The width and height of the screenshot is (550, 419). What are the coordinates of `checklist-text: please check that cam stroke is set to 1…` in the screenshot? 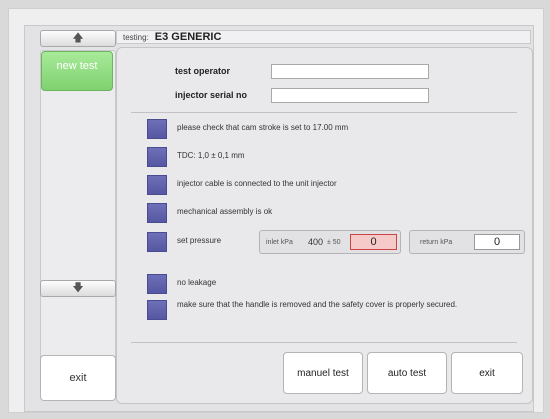 It's located at (263, 127).